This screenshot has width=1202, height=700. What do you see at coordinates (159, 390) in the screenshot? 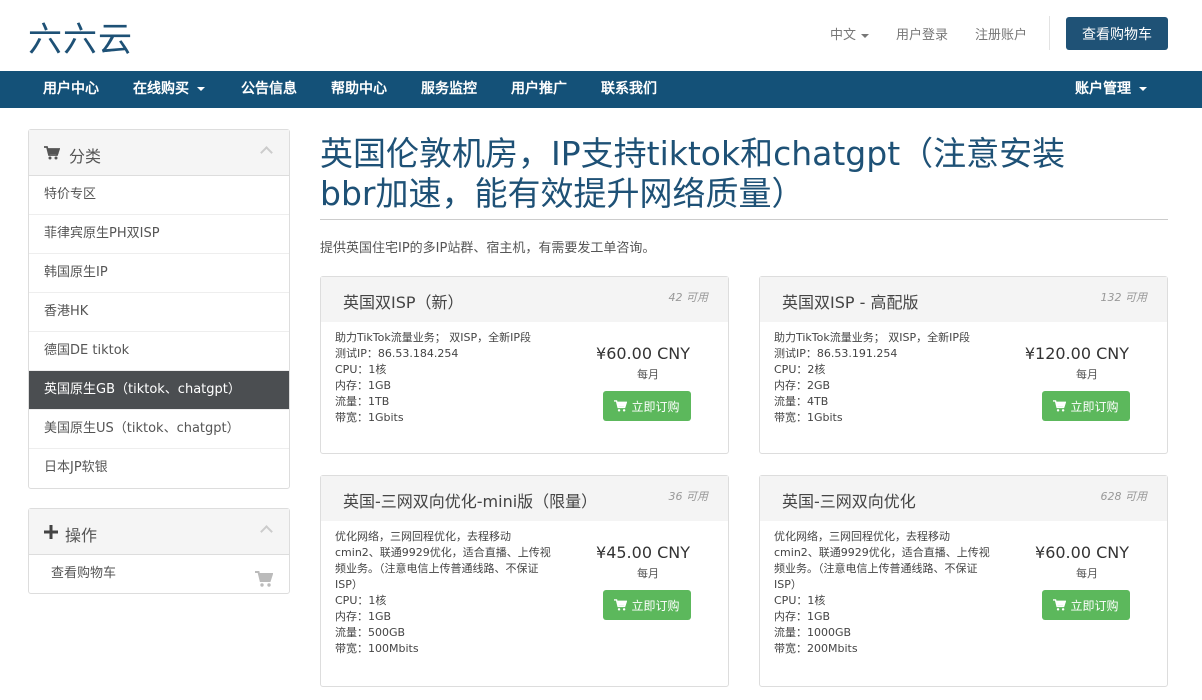
I see `category-item-active: 英国原生GB（tiktok、chatgpt）` at bounding box center [159, 390].